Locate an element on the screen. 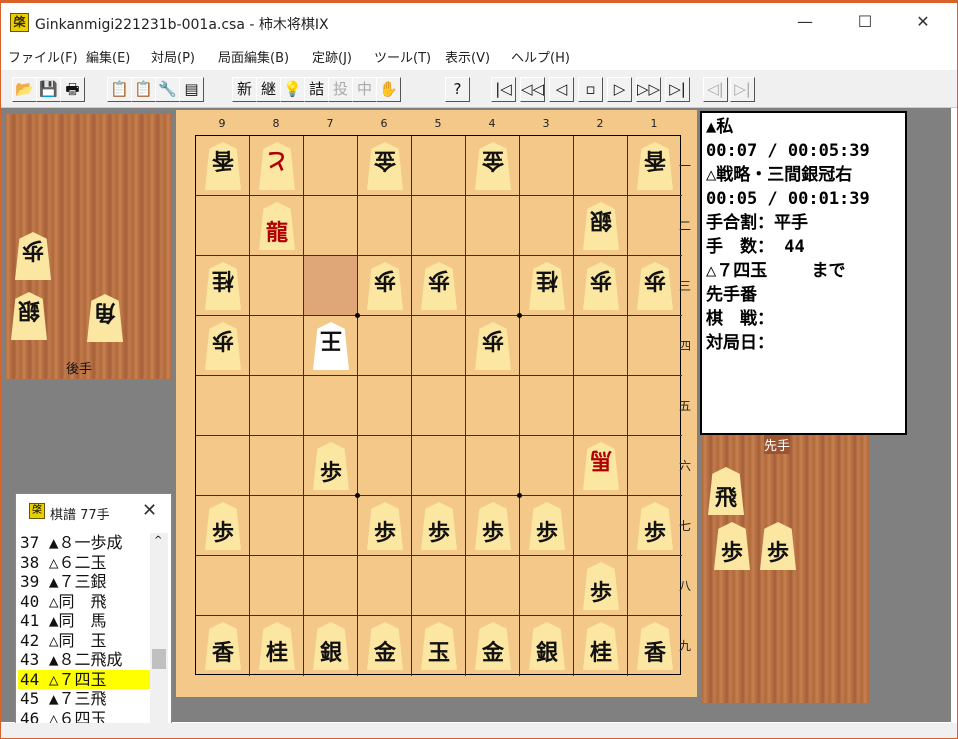 This screenshot has width=958, height=739. minimize-button: — is located at coordinates (805, 22).